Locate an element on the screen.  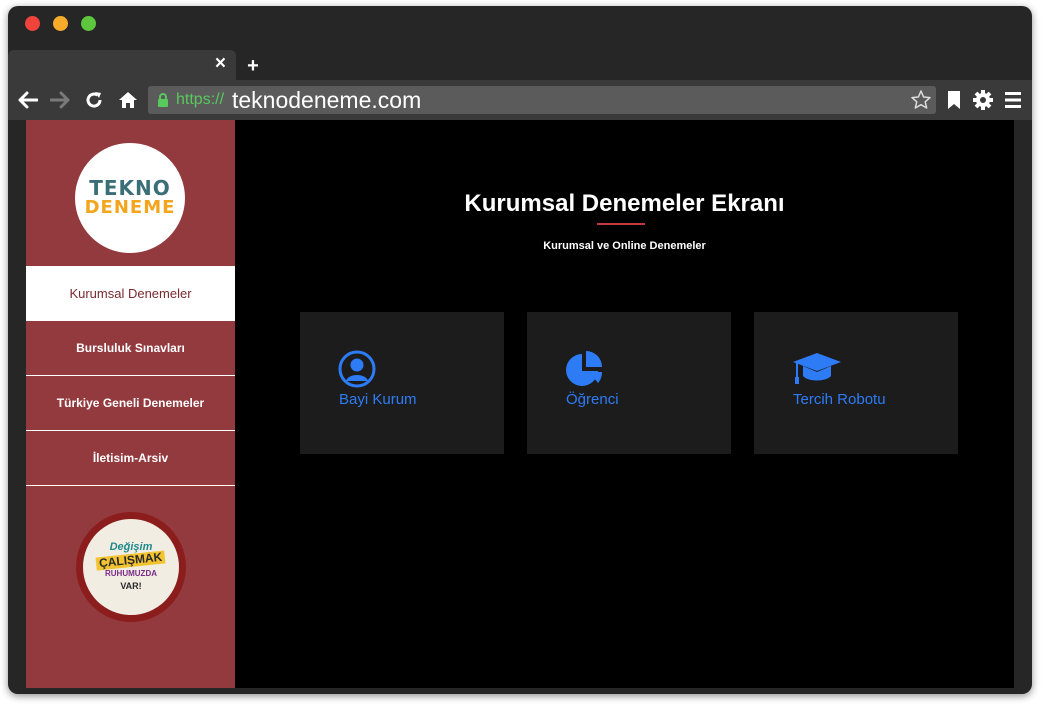
sidebar-item-label: Kurumsal Denemeler is located at coordinates (130, 293).